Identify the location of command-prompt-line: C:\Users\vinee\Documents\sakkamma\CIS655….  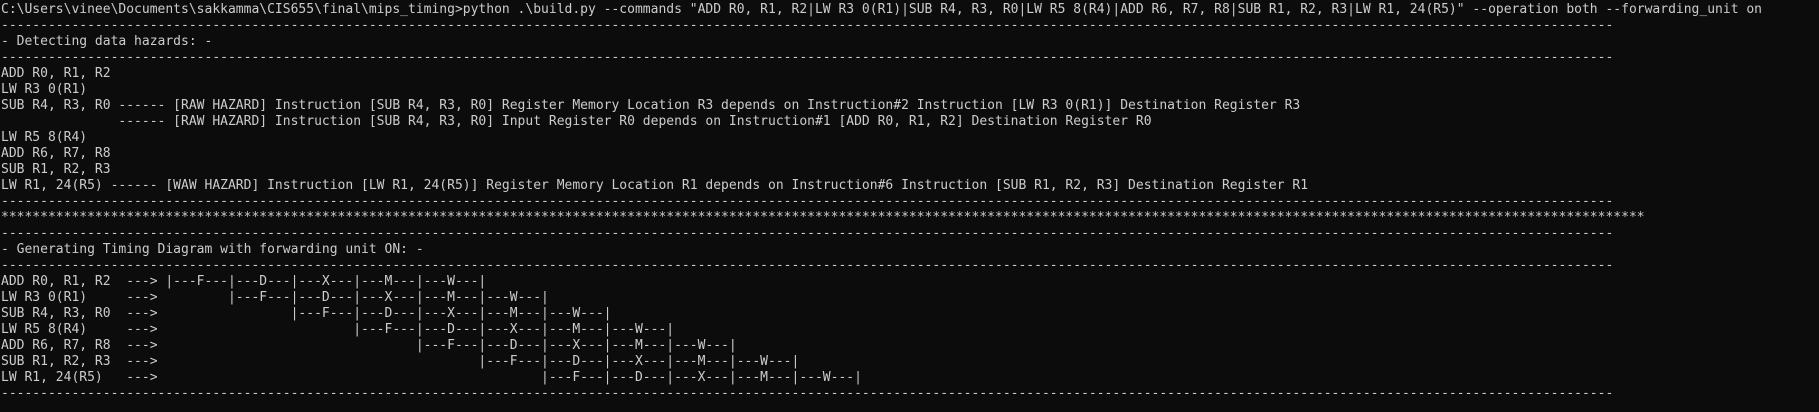
(881, 9).